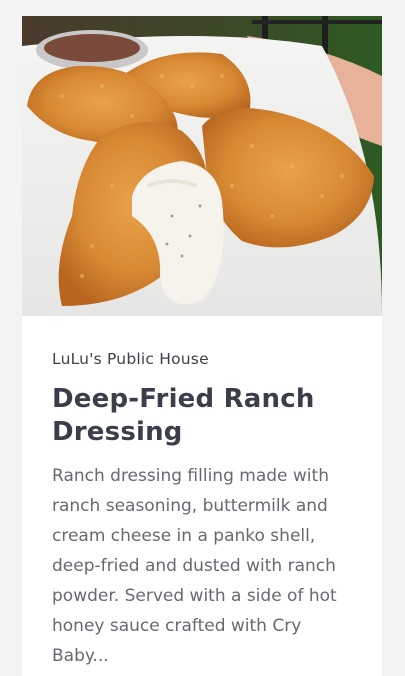  Describe the element at coordinates (202, 416) in the screenshot. I see `item-title: Deep-Fried Ranch Dressing` at that location.